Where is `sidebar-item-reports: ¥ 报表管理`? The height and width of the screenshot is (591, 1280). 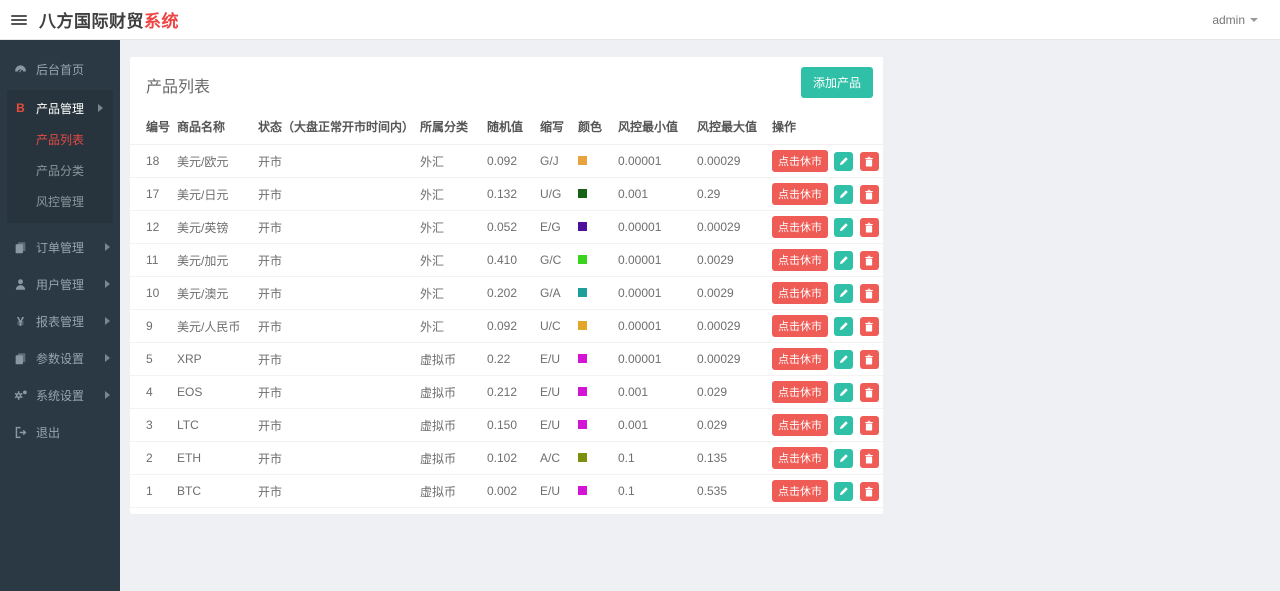 sidebar-item-reports: ¥ 报表管理 is located at coordinates (60, 321).